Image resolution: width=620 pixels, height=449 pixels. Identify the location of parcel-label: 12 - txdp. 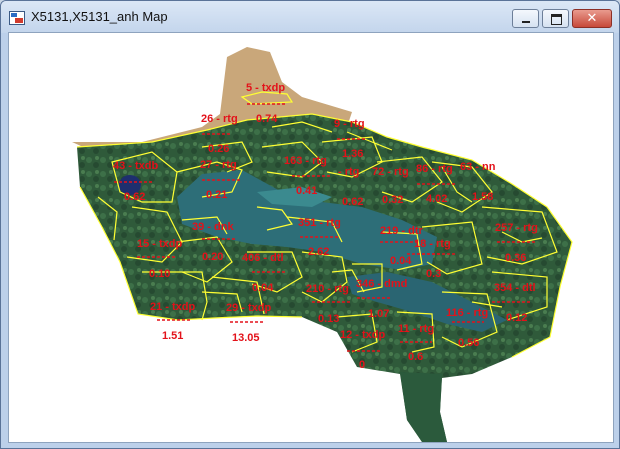
(363, 335).